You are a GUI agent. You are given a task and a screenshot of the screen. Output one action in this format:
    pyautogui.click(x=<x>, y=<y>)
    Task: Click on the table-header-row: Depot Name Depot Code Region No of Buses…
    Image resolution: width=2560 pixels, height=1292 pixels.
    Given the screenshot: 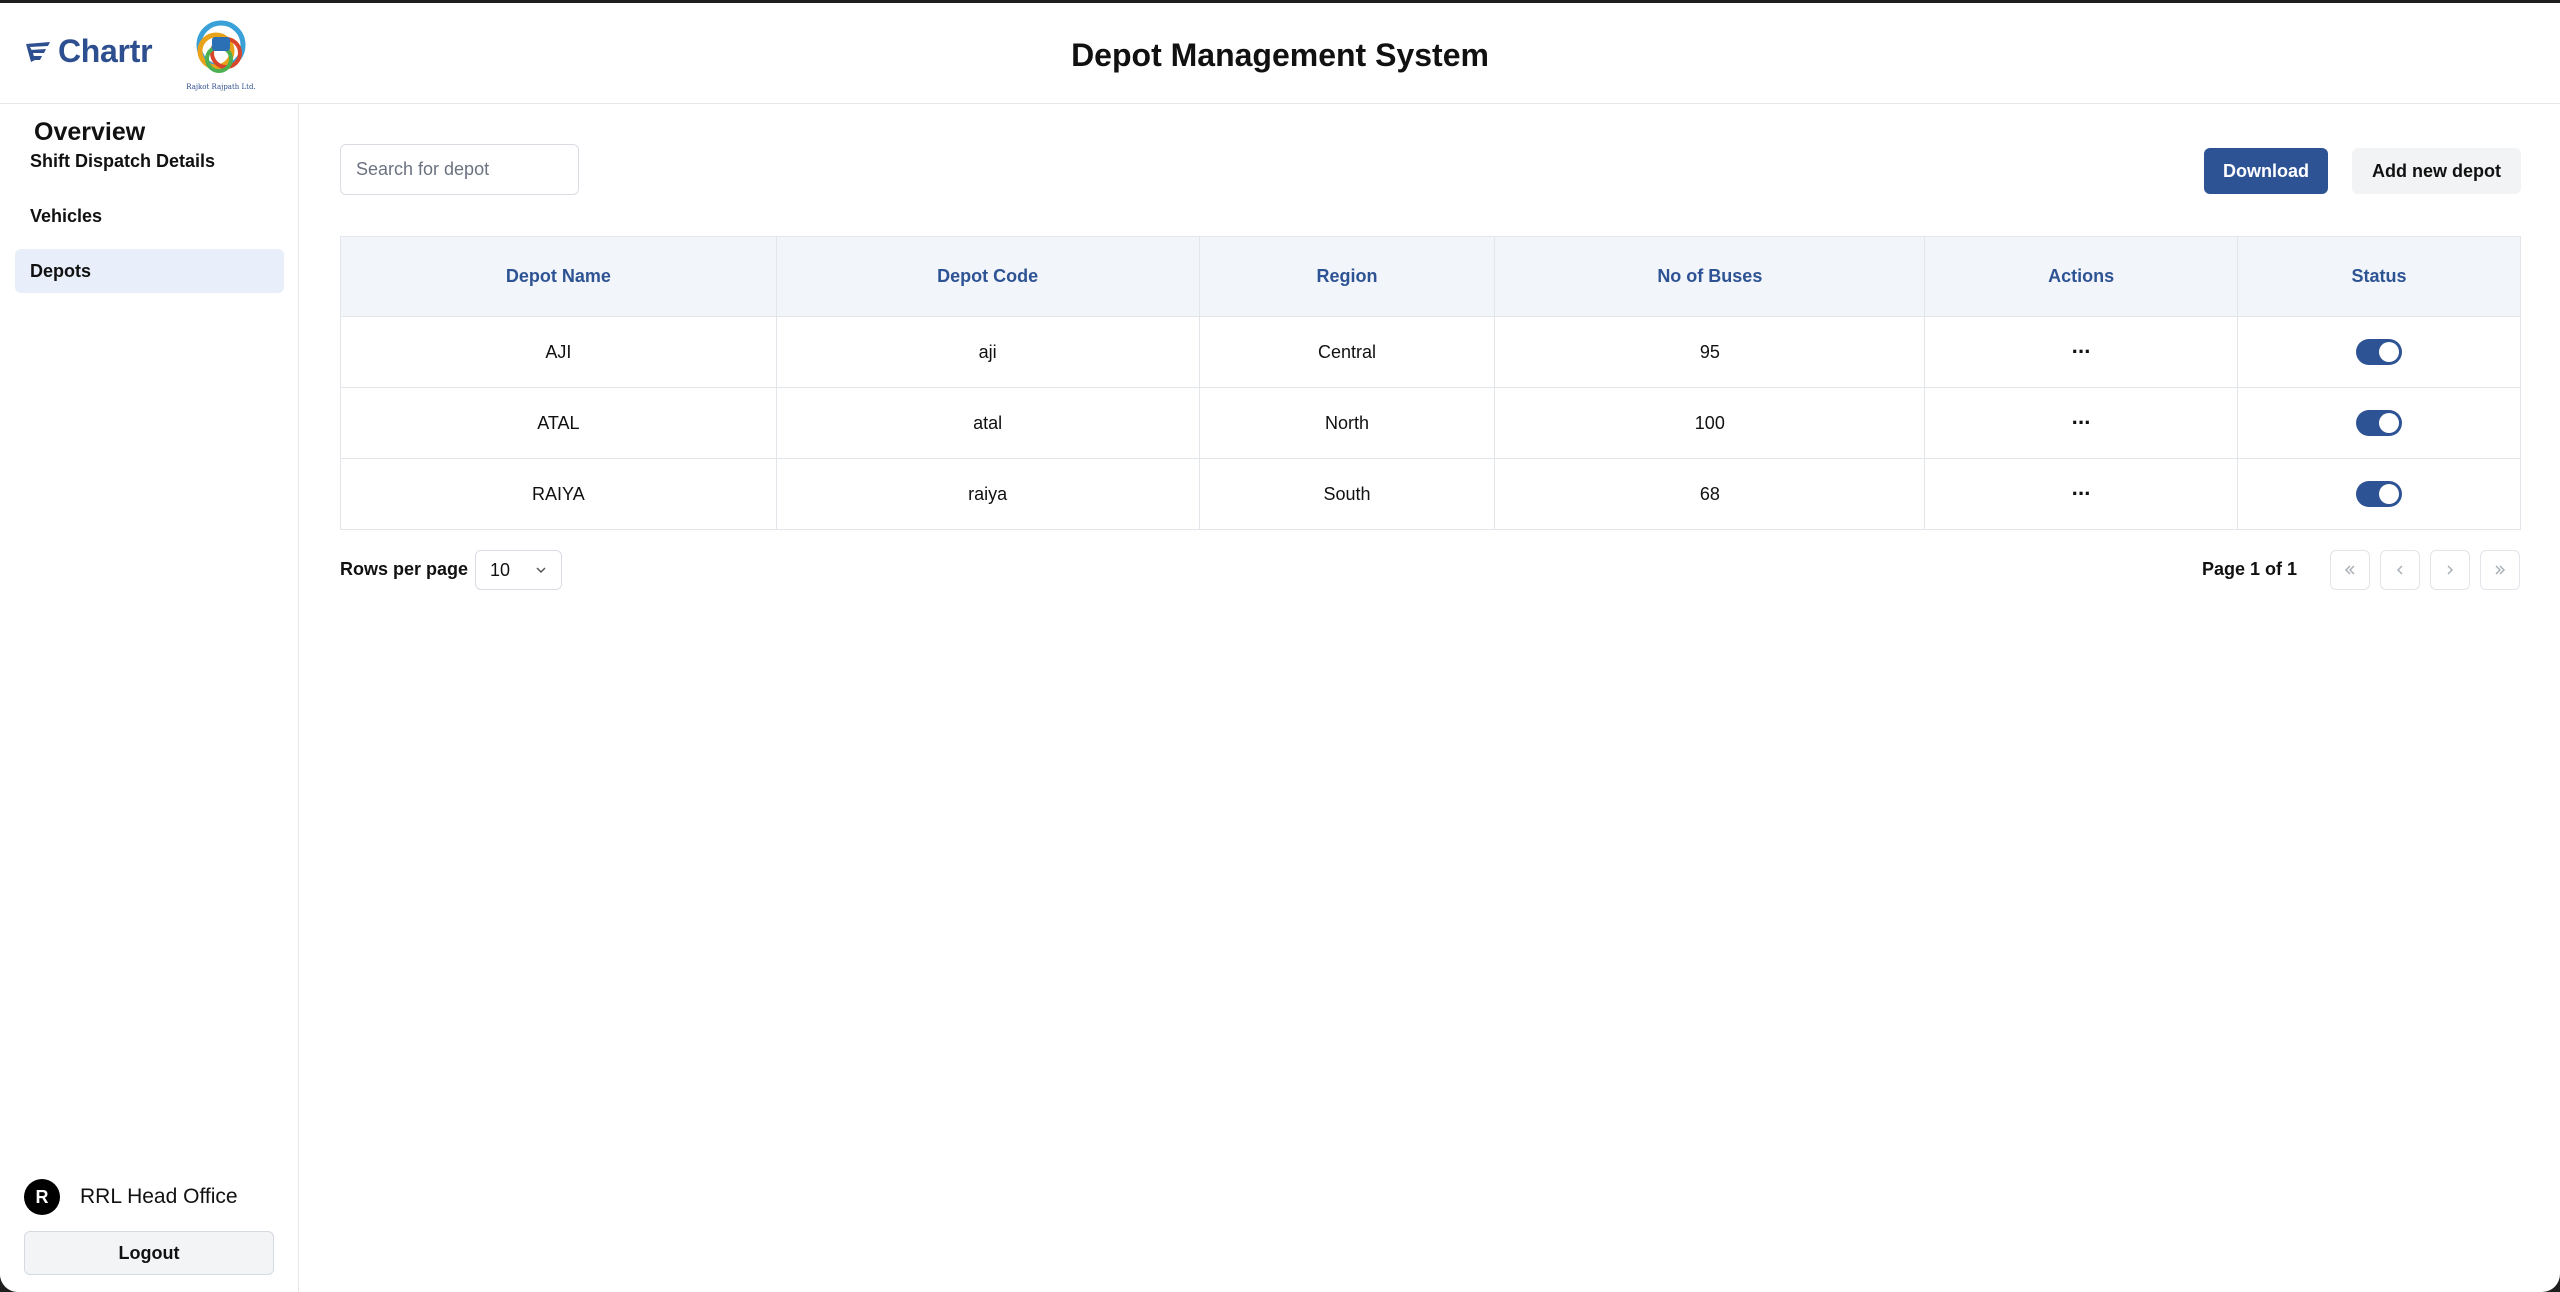 What is the action you would take?
    pyautogui.click(x=1430, y=276)
    